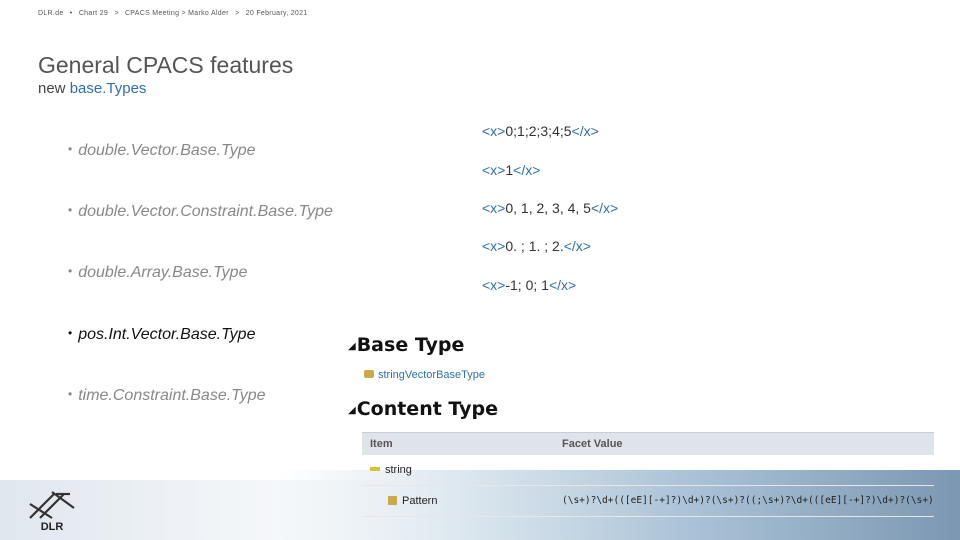 The image size is (960, 540). I want to click on xml-example: <x>0, 1, 2, 3, 4, 5</x>, so click(550, 208).